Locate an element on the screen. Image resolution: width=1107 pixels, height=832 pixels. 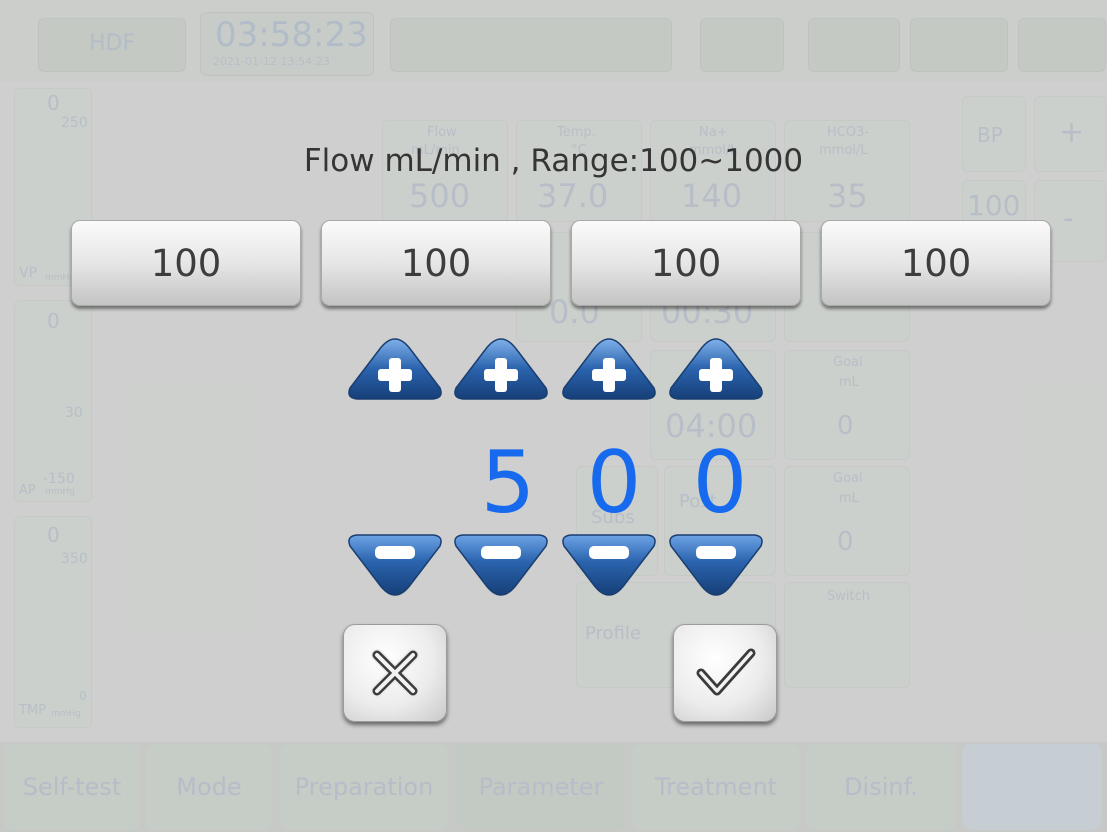
increment-hundreds-button is located at coordinates (395, 369).